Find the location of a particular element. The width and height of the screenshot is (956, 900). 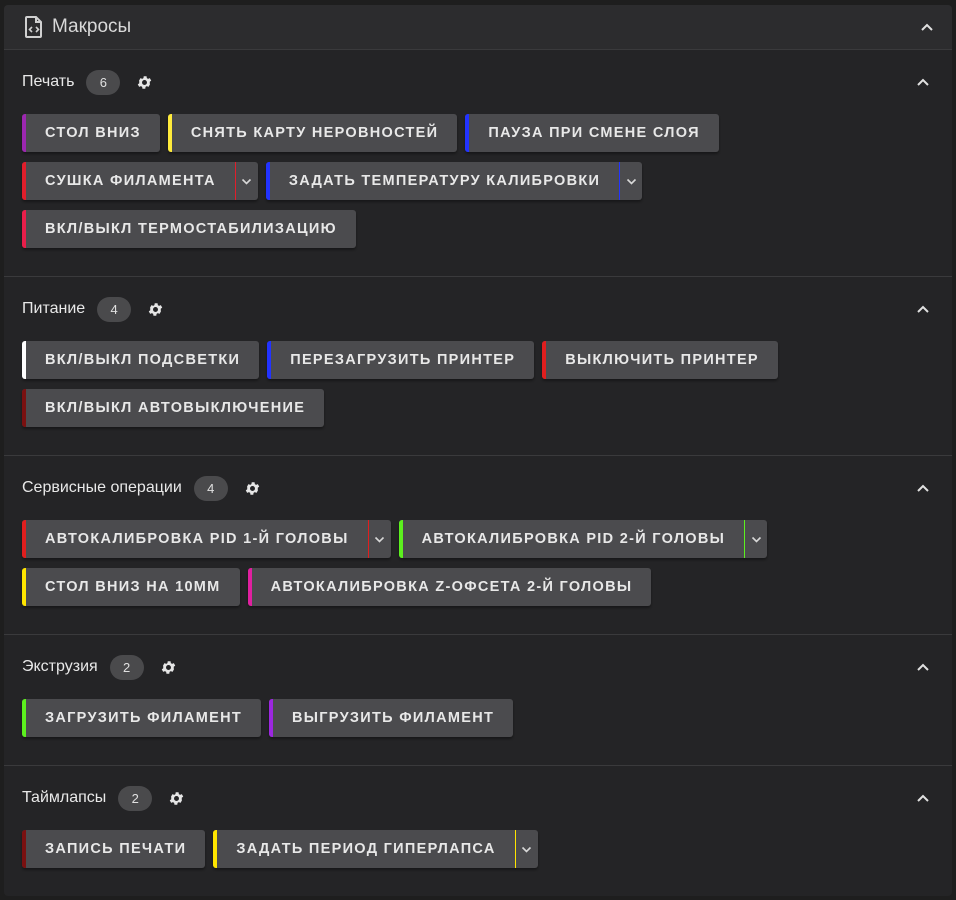

macro-button: ВКЛ/ВЫКЛ ПОДСВЕТКИ is located at coordinates (141, 360).